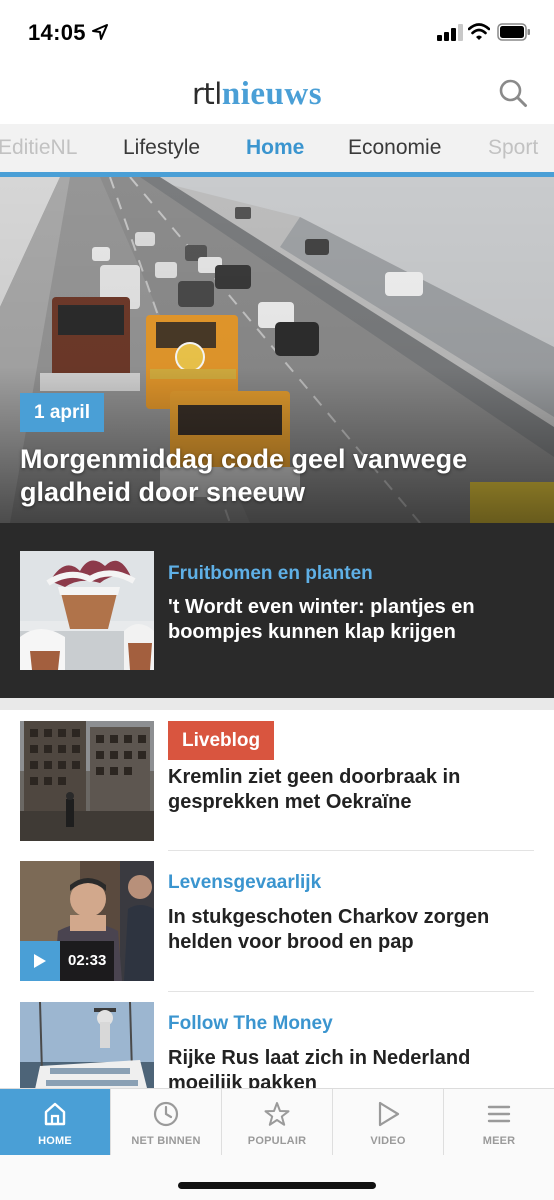 This screenshot has height=1200, width=554. Describe the element at coordinates (221, 740) in the screenshot. I see `liveblog-badge: Liveblog` at that location.